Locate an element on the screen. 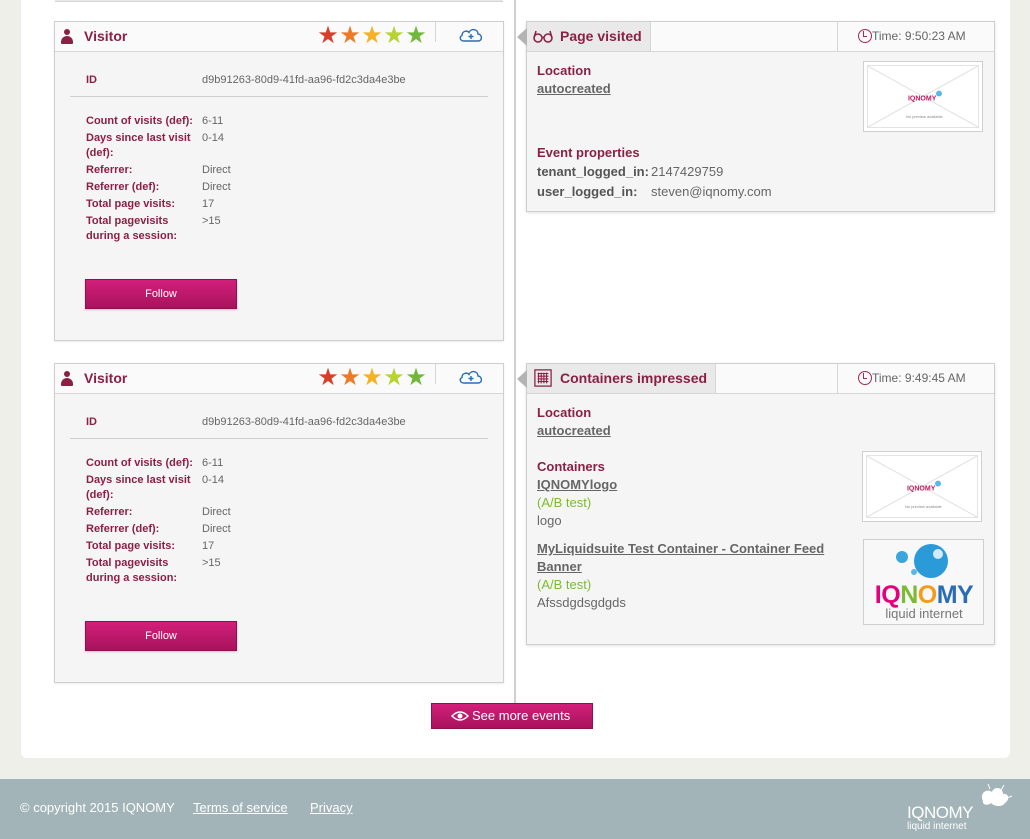 Image resolution: width=1030 pixels, height=839 pixels. person-icon is located at coordinates (67, 37).